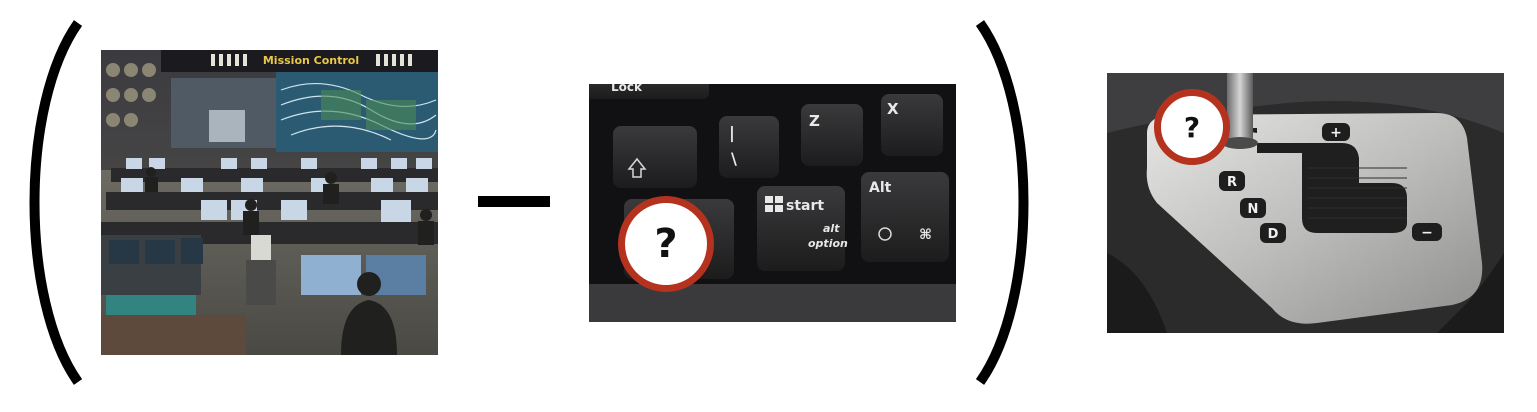 The image size is (1537, 412). Describe the element at coordinates (627, 89) in the screenshot. I see `key-lock-label: Lock` at that location.